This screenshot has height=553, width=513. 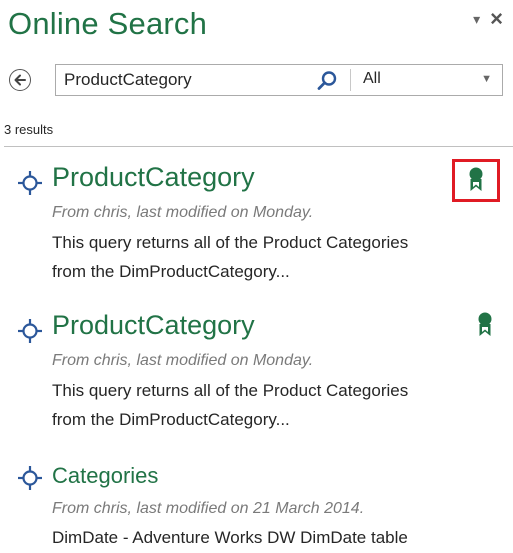 What do you see at coordinates (179, 80) in the screenshot?
I see `search-input` at bounding box center [179, 80].